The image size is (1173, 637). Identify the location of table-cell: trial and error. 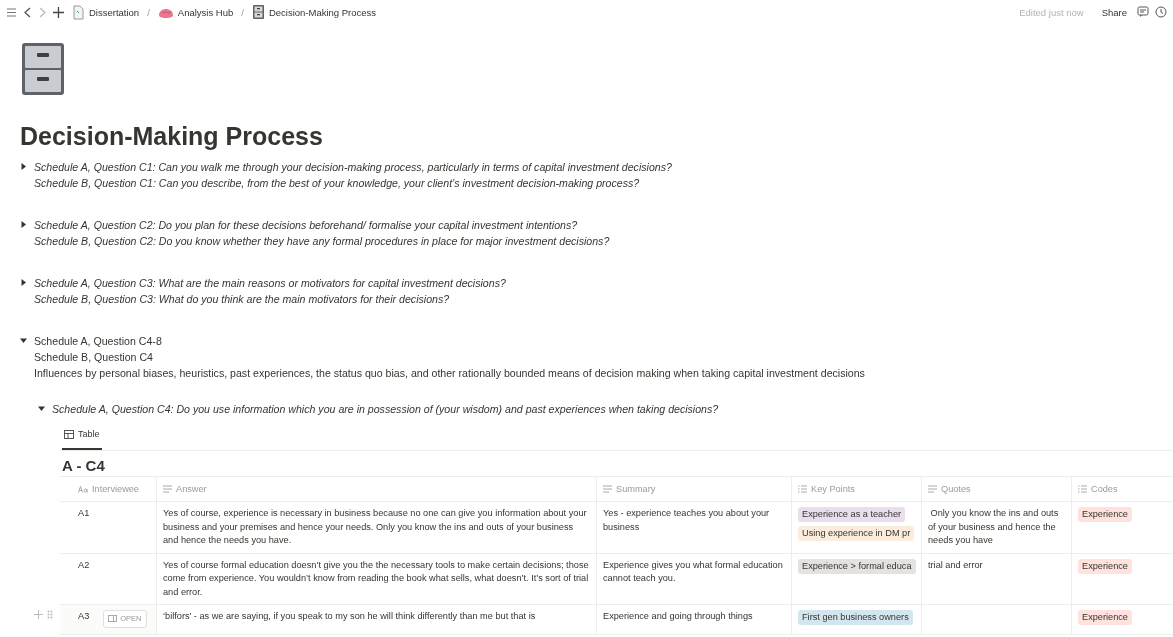
(955, 564).